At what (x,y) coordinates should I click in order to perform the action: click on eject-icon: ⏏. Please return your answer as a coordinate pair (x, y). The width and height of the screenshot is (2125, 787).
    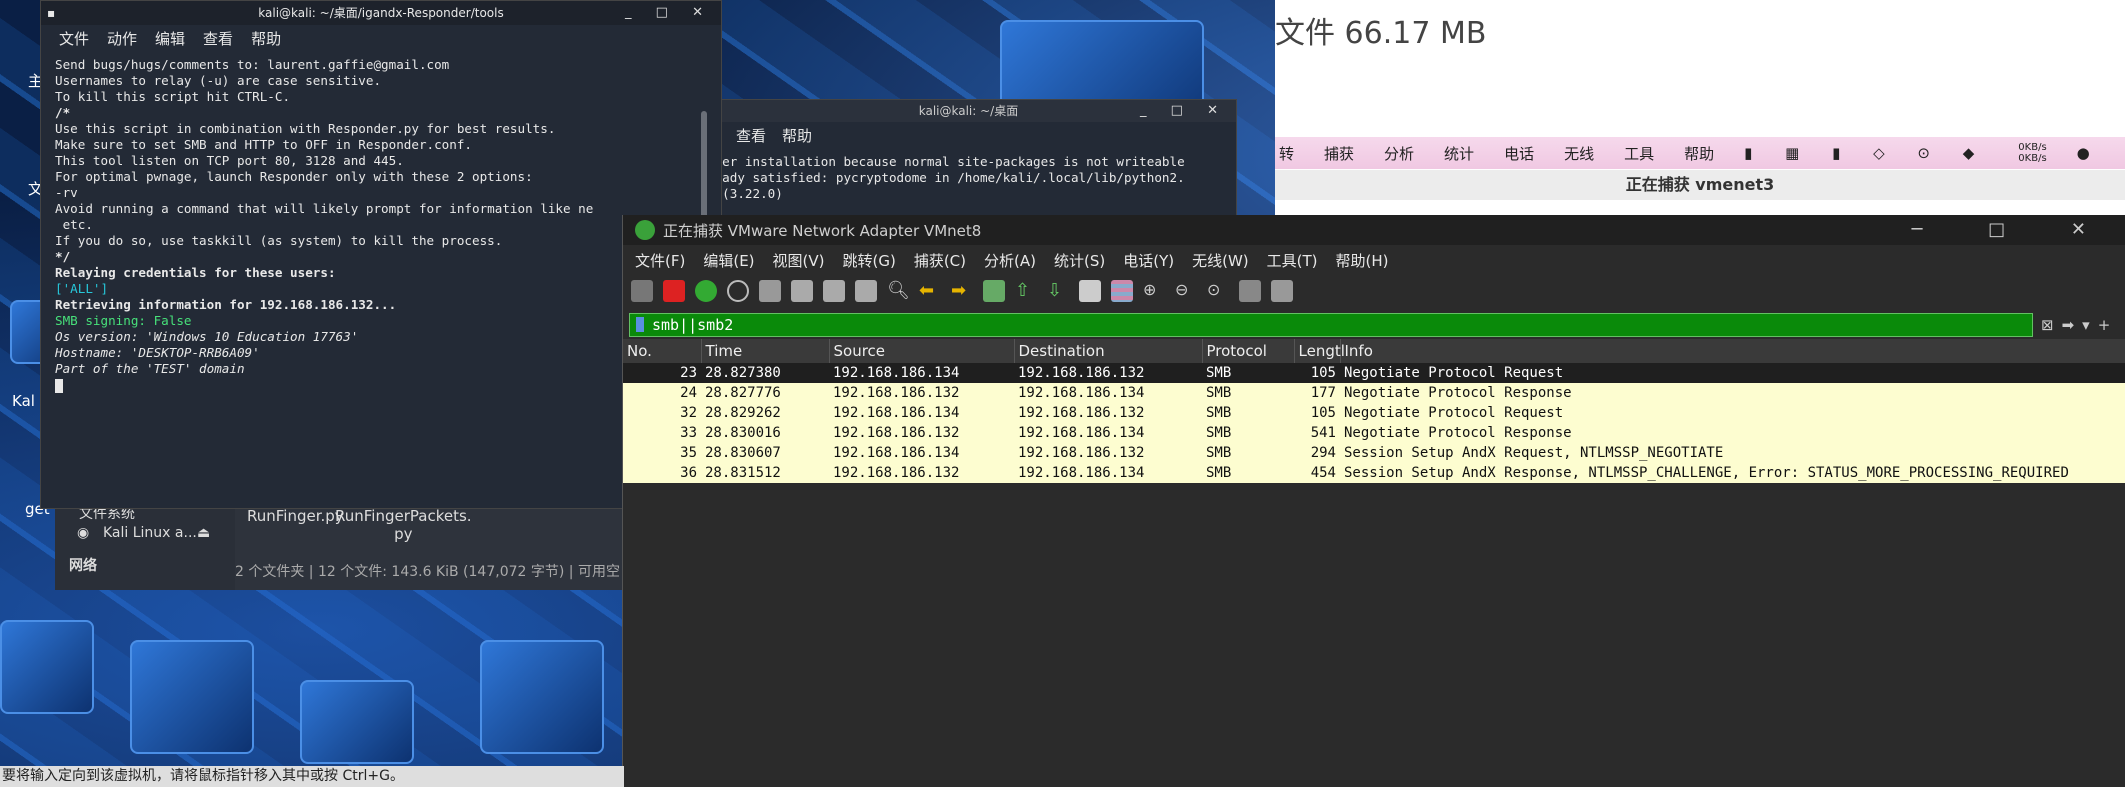
    Looking at the image, I should click on (203, 533).